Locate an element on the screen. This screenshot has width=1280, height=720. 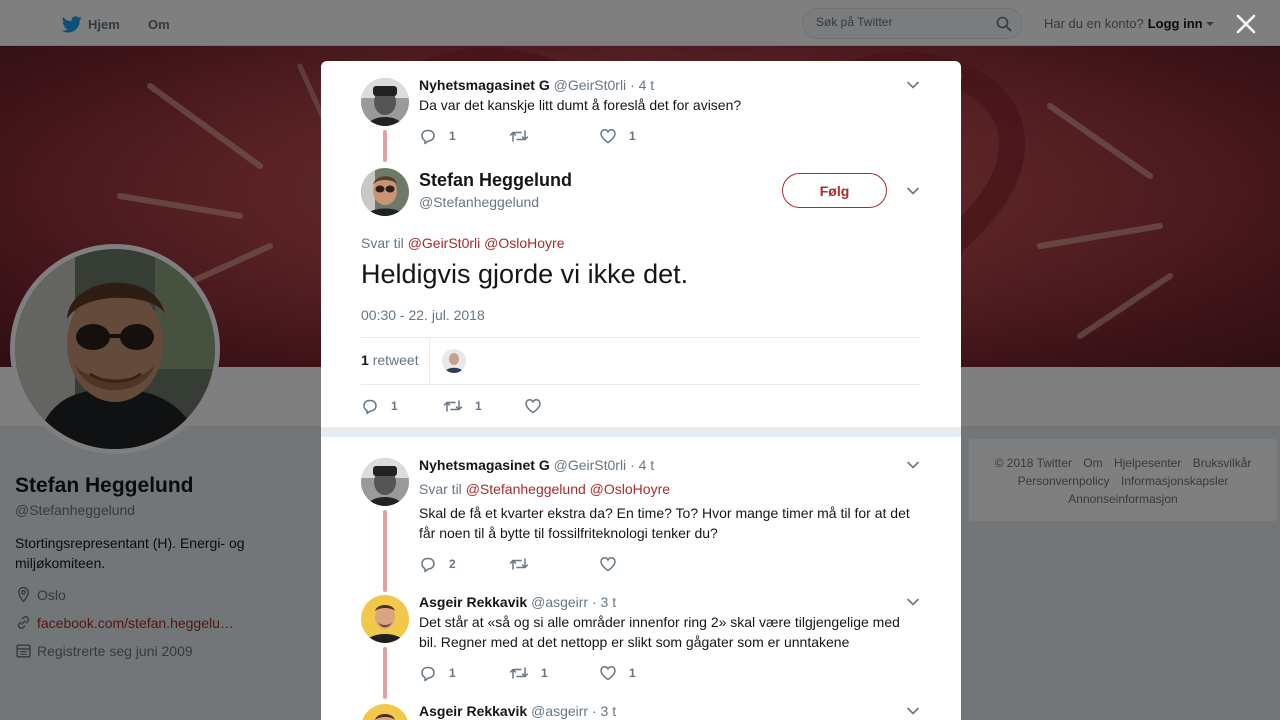
tweet-timestamp: 00:30 - 22. jul. 2018 is located at coordinates (423, 315).